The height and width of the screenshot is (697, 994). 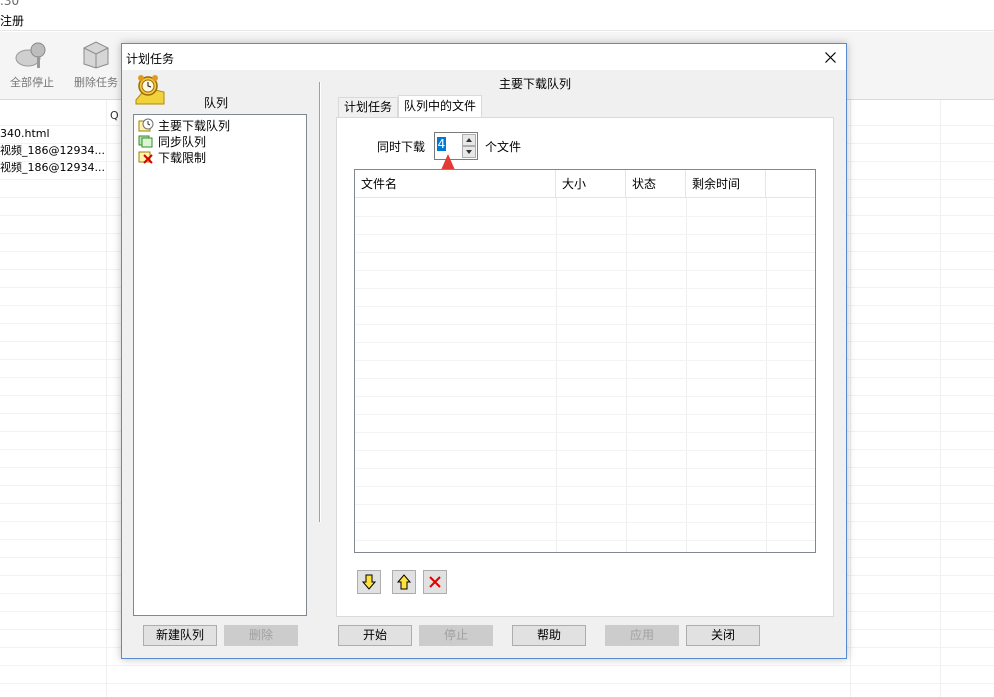 What do you see at coordinates (180, 635) in the screenshot?
I see `new-queue-button: 新建队列` at bounding box center [180, 635].